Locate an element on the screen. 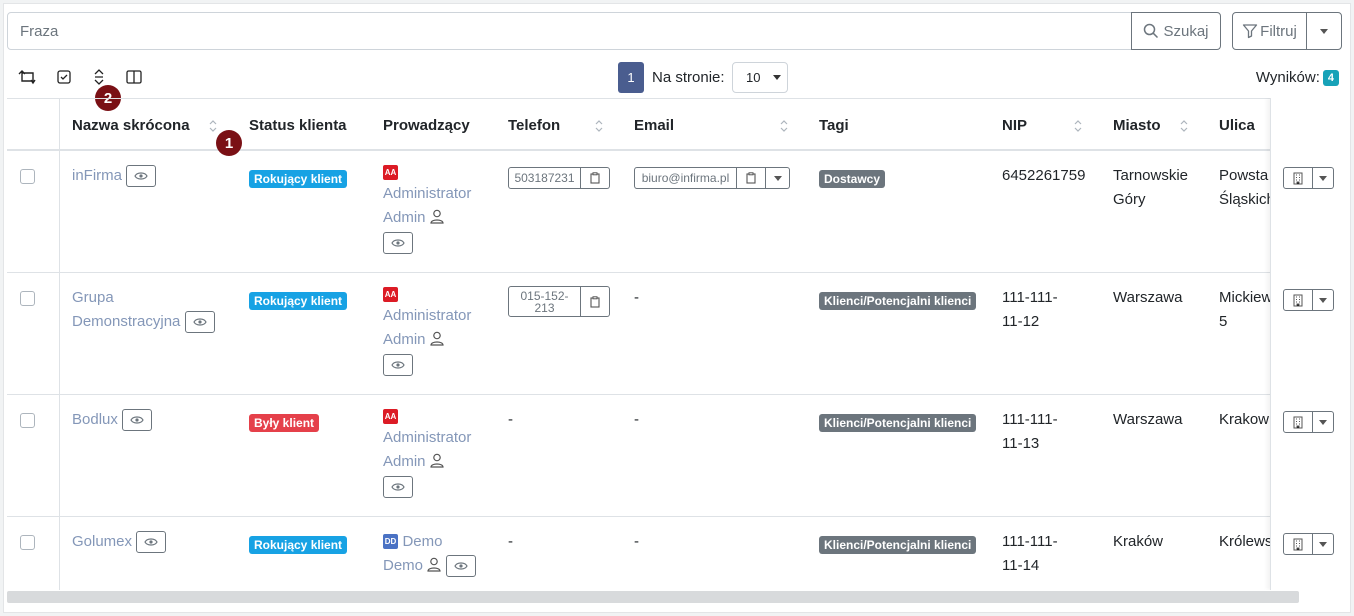  client-name-cell: Bodlux is located at coordinates (112, 420).